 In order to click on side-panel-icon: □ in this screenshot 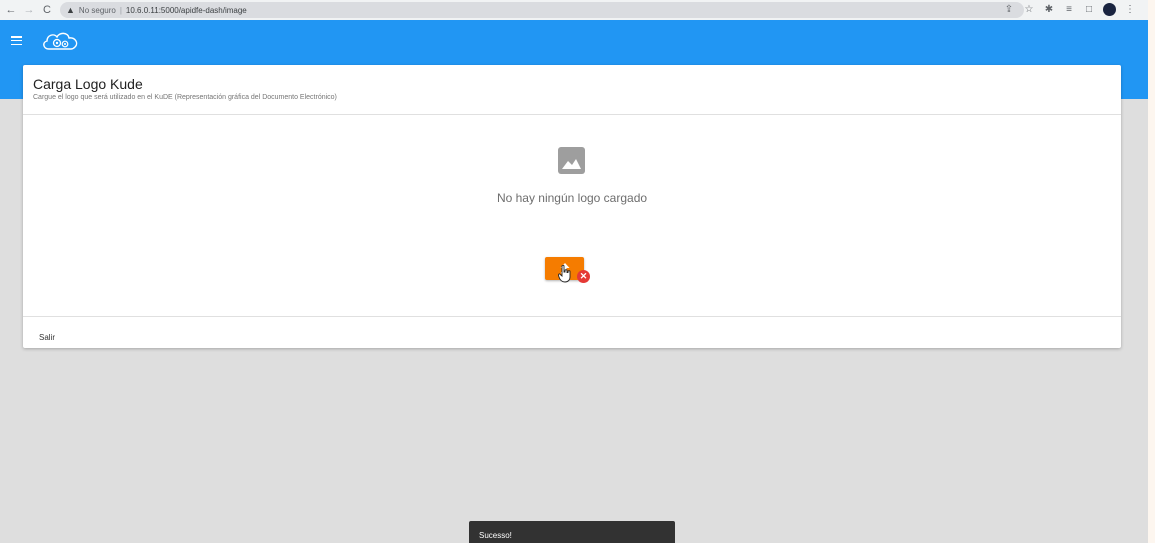, I will do `click(1089, 10)`.